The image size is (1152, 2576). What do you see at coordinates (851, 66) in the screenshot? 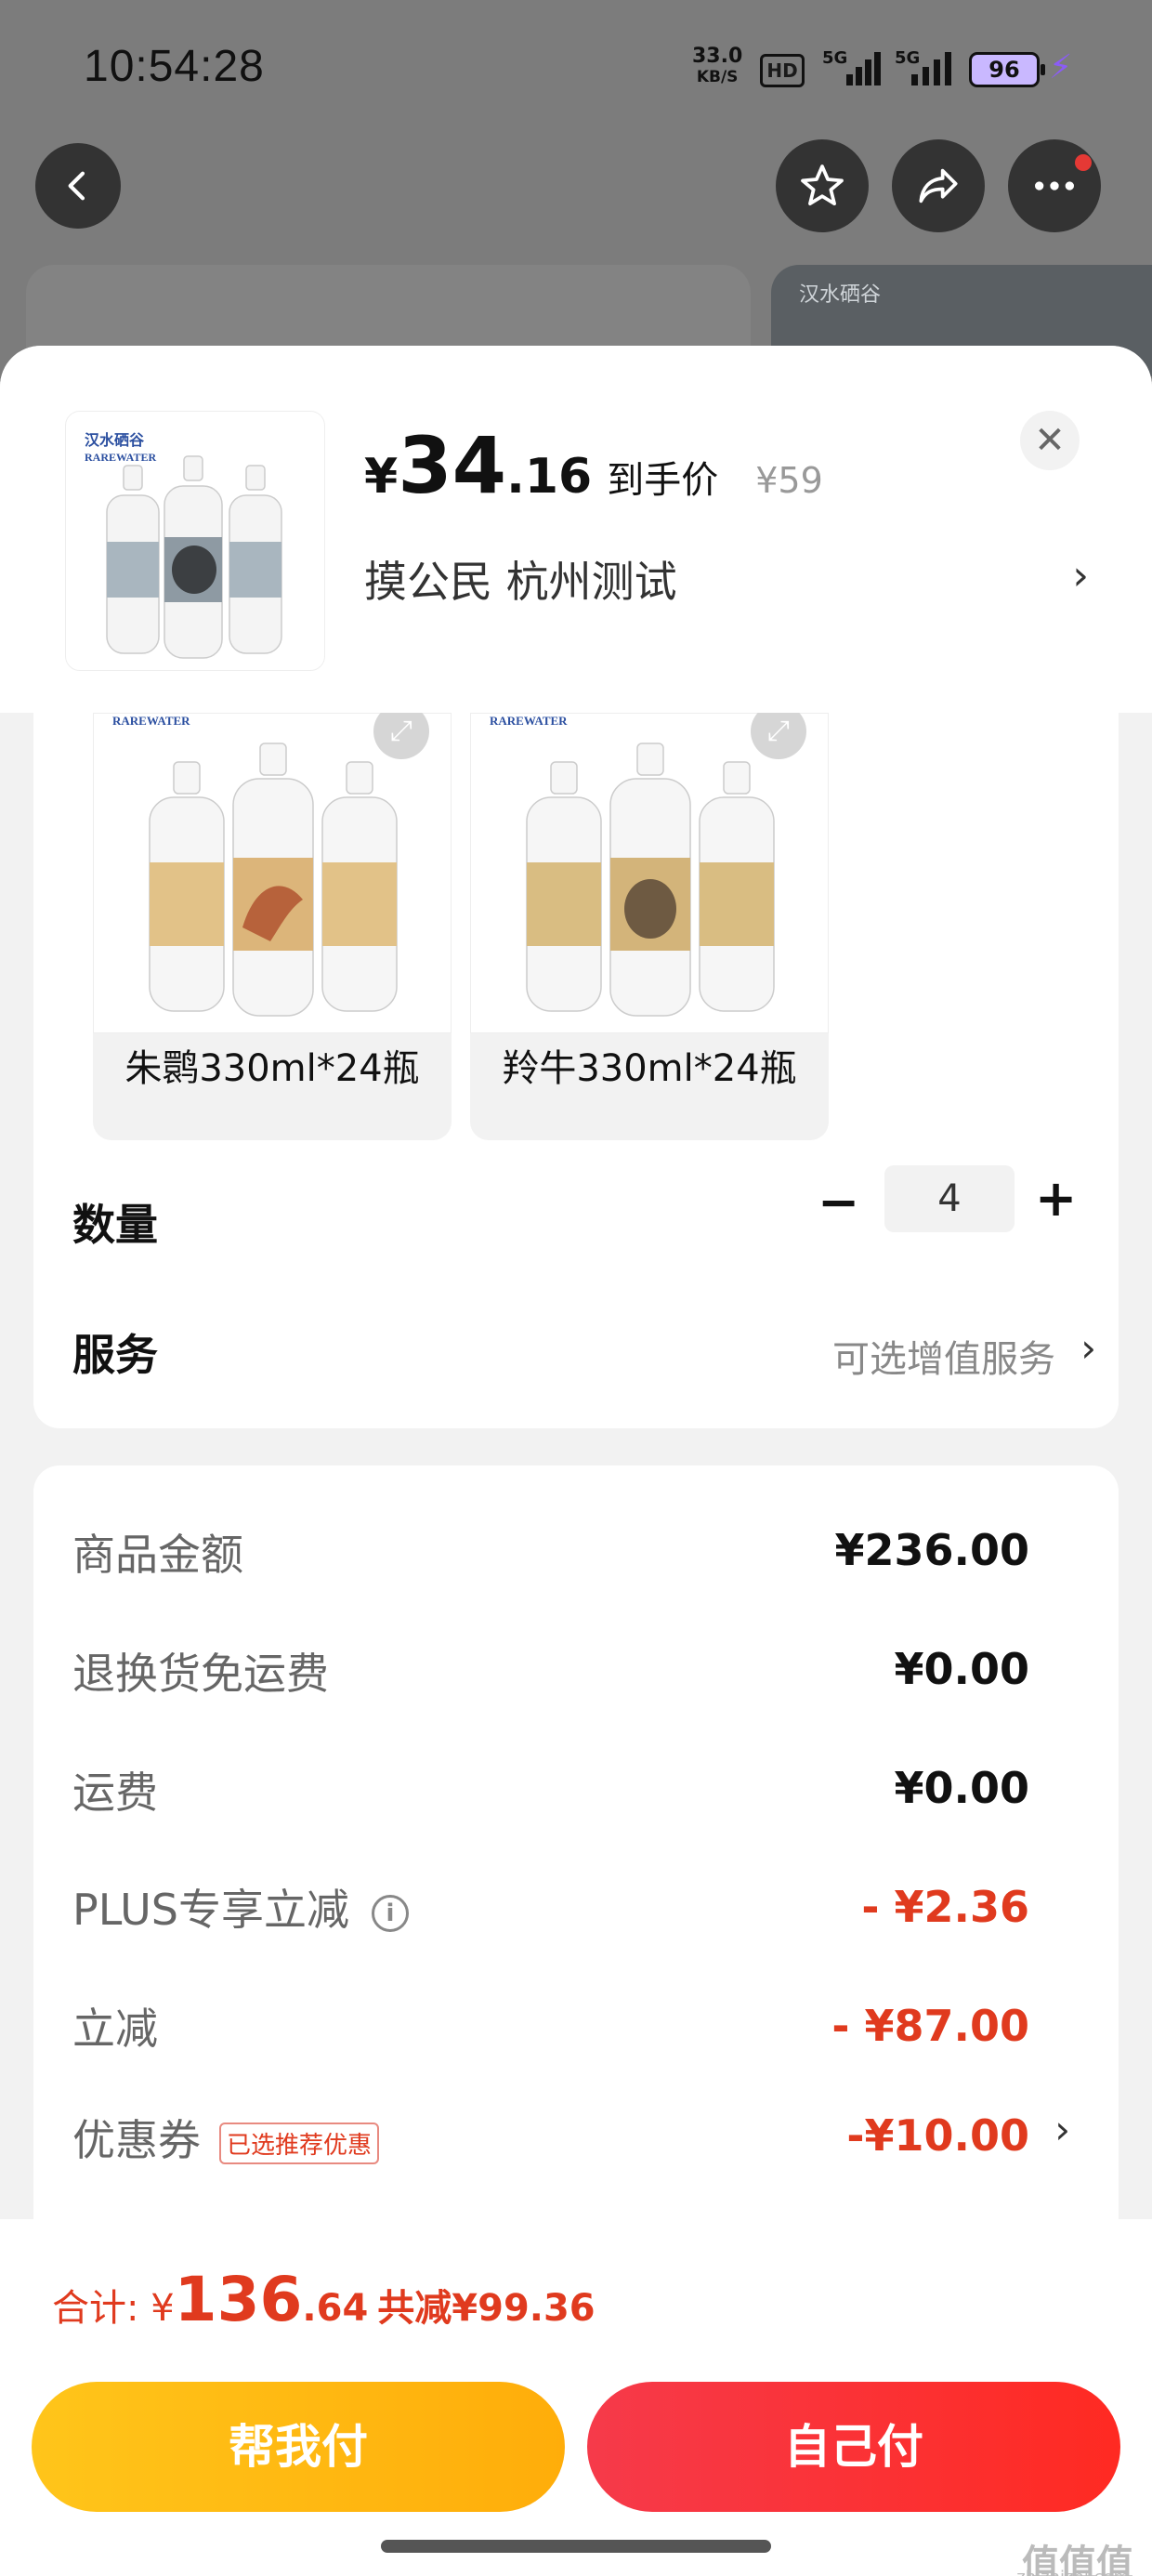
I see `signal-icon: 5G` at bounding box center [851, 66].